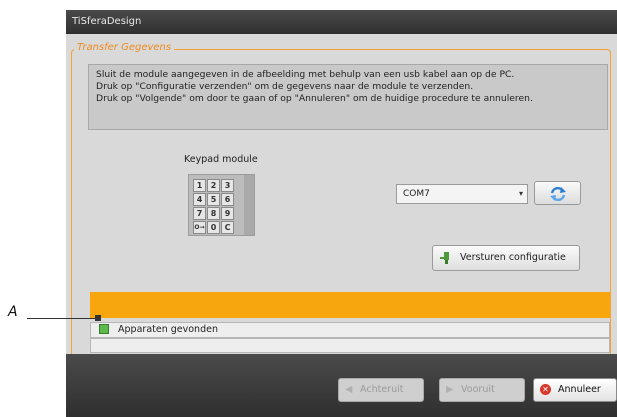 The height and width of the screenshot is (417, 617). Describe the element at coordinates (124, 47) in the screenshot. I see `group-legend: Transfer Gegevens` at that location.